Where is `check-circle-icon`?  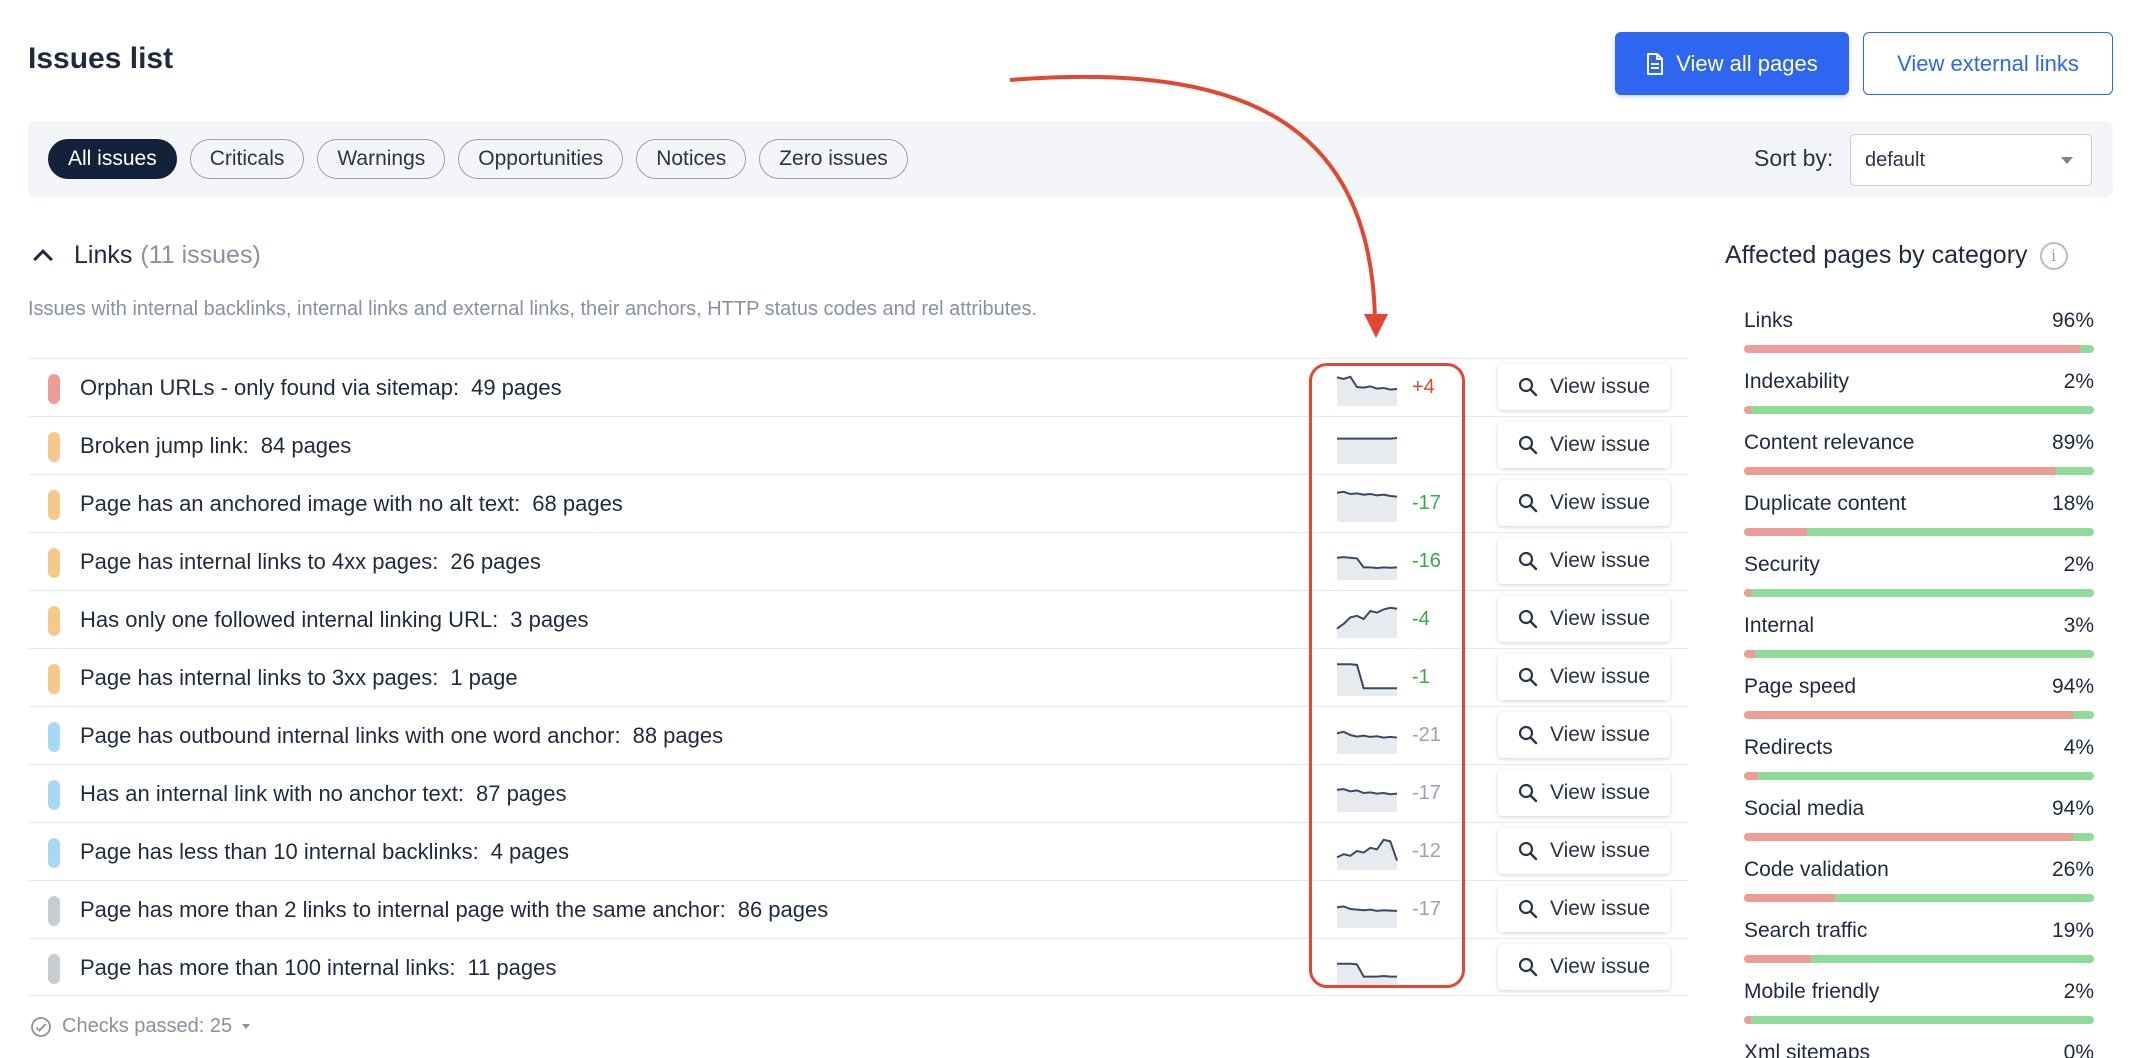 check-circle-icon is located at coordinates (41, 1026).